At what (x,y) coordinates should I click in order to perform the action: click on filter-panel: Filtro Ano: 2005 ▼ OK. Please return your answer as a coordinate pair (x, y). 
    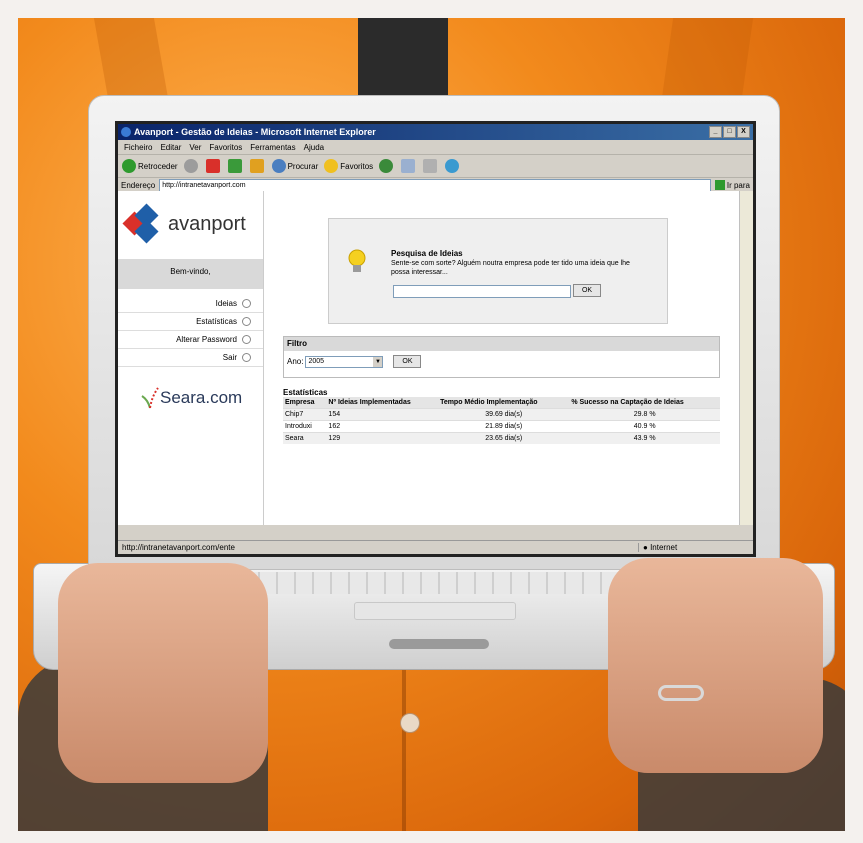
    Looking at the image, I should click on (501, 357).